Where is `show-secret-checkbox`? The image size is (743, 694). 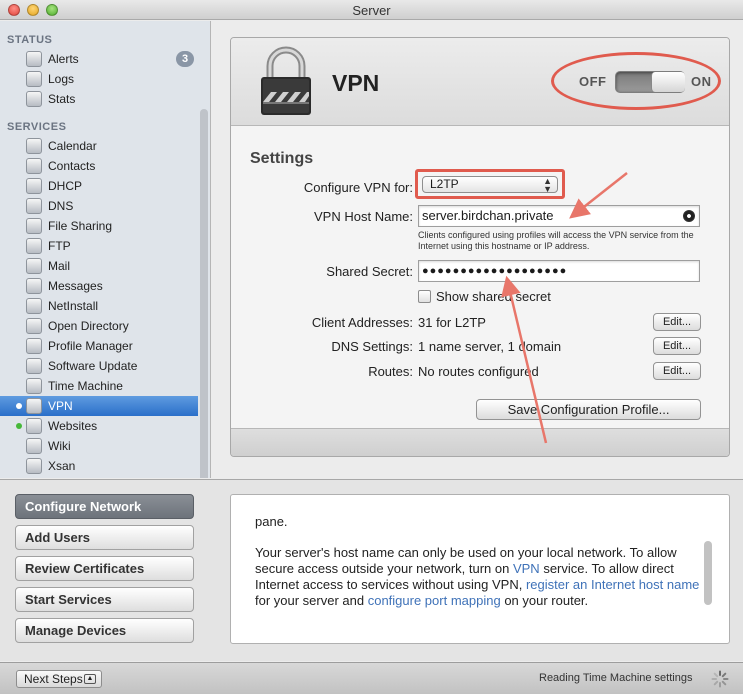
show-secret-checkbox is located at coordinates (424, 296).